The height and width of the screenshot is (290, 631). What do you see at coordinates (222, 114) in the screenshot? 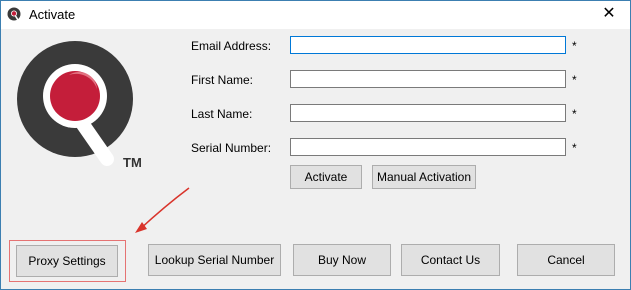
I see `last-name-label: Last Name:` at bounding box center [222, 114].